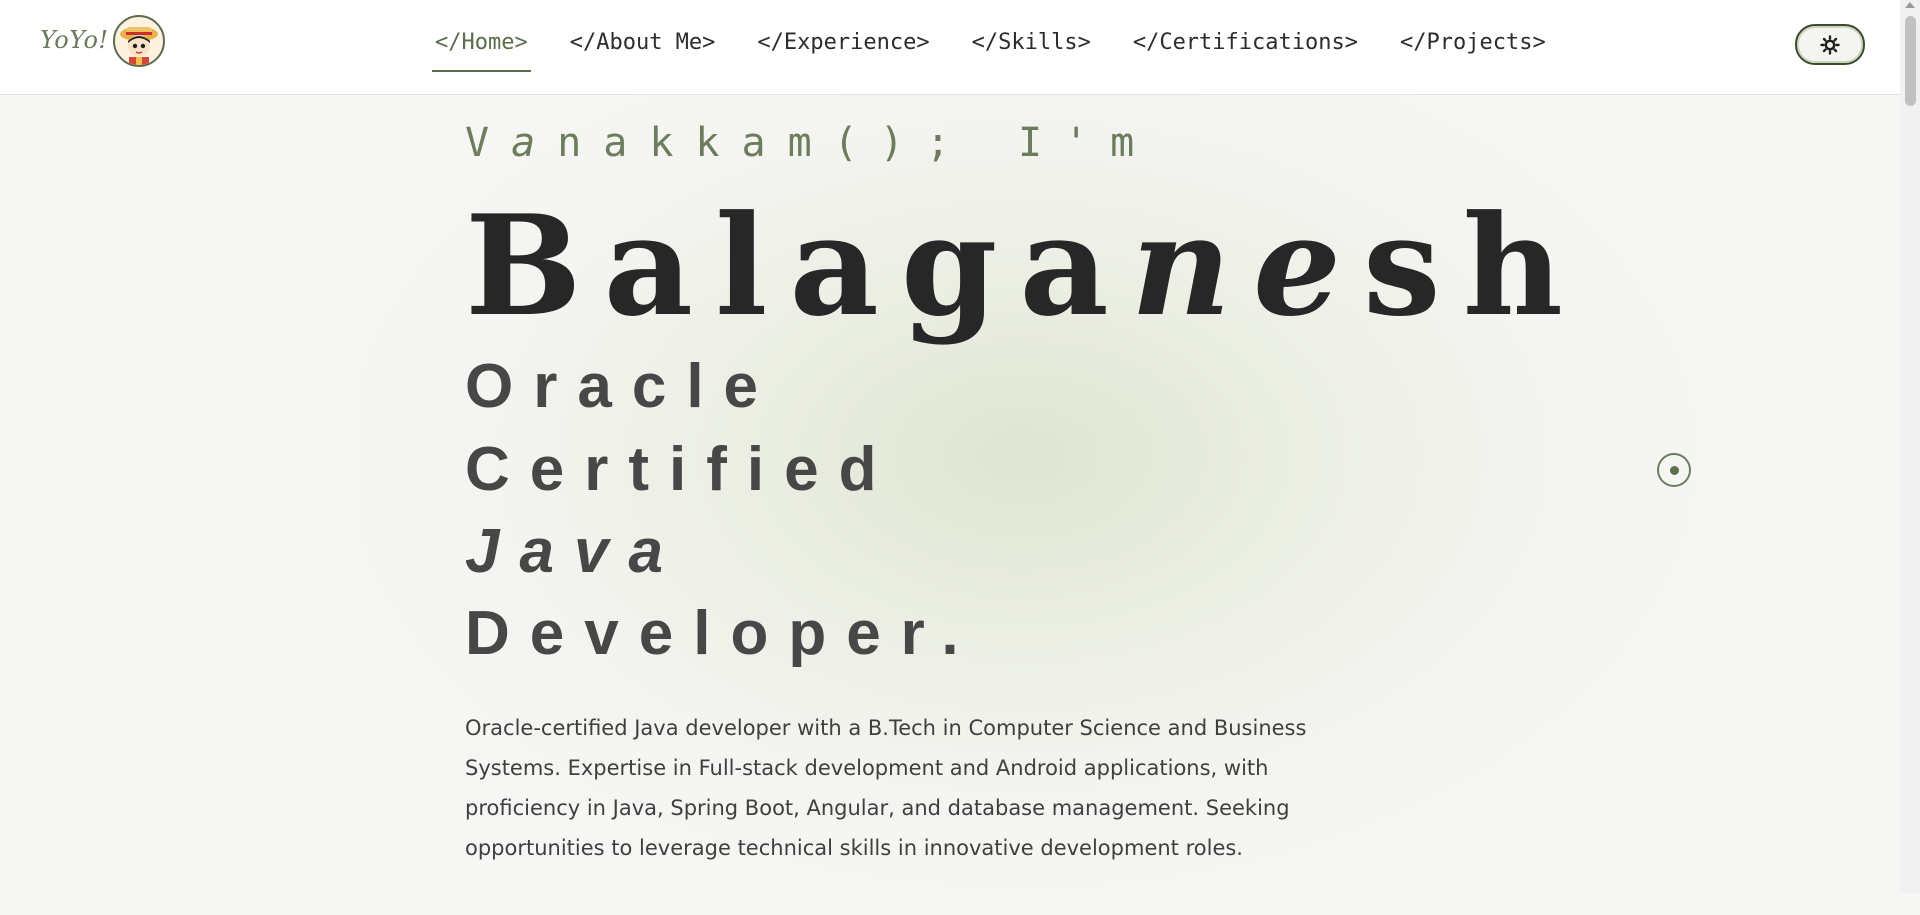 The width and height of the screenshot is (1920, 915). What do you see at coordinates (1473, 265) in the screenshot?
I see `name-part: sh` at bounding box center [1473, 265].